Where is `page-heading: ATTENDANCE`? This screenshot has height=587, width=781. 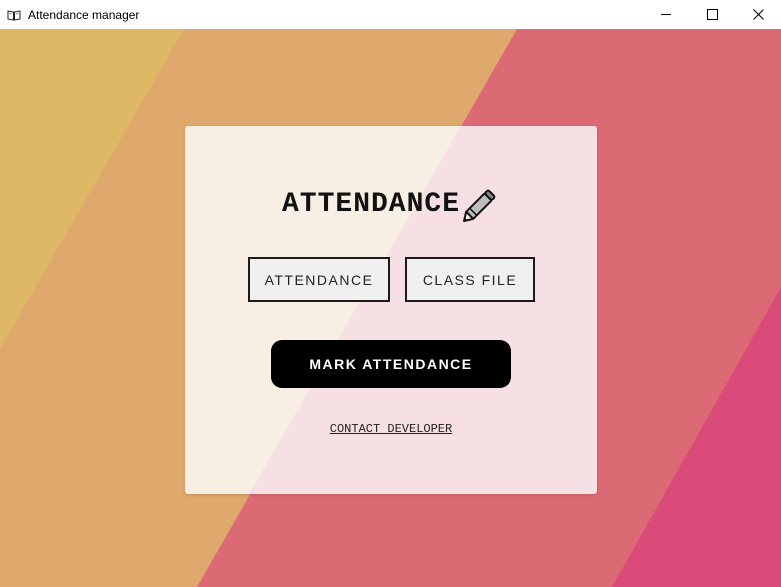 page-heading: ATTENDANCE is located at coordinates (391, 204).